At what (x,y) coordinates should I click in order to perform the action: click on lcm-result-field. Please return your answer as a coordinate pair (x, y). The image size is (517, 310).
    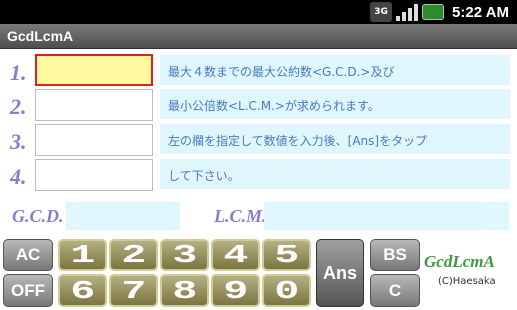
    Looking at the image, I should click on (386, 216).